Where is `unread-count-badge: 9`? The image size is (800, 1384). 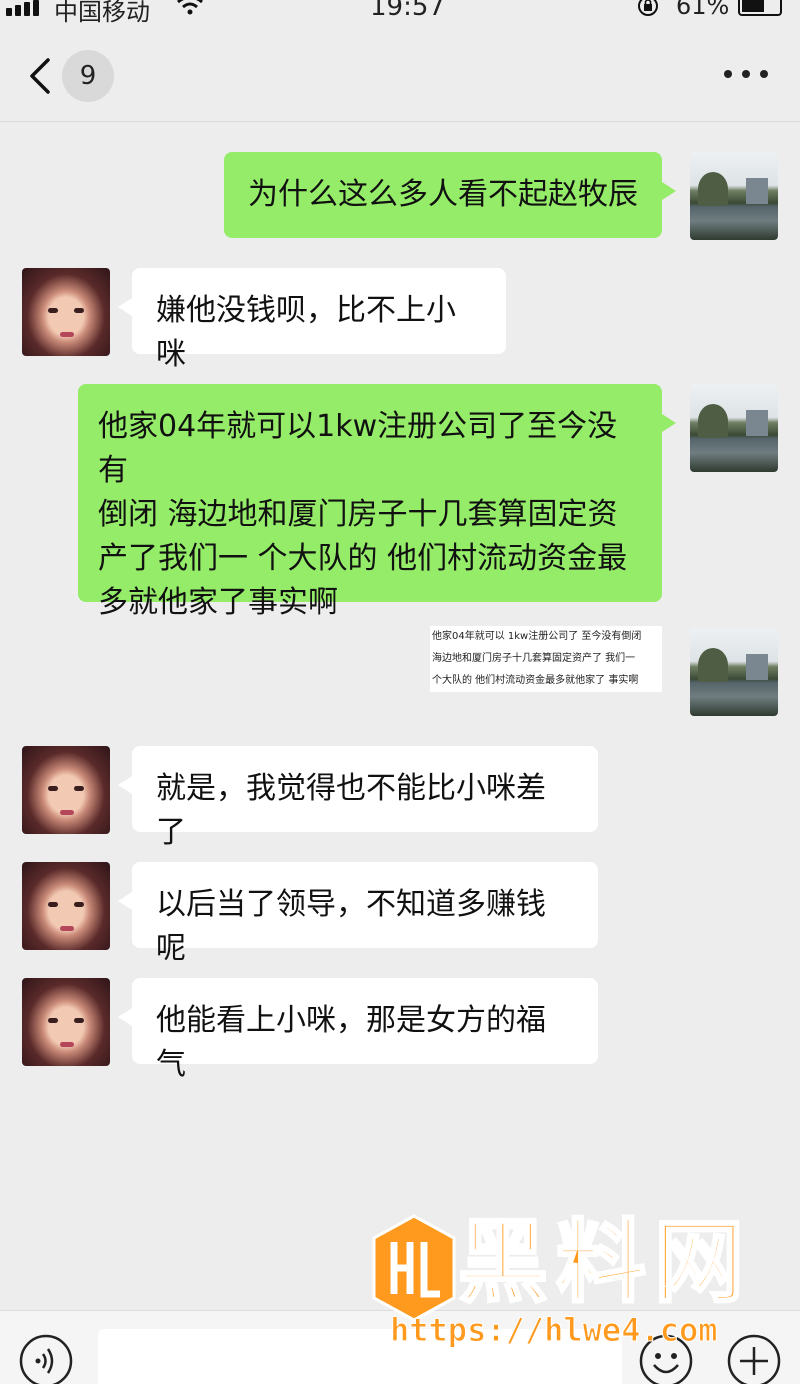 unread-count-badge: 9 is located at coordinates (88, 76).